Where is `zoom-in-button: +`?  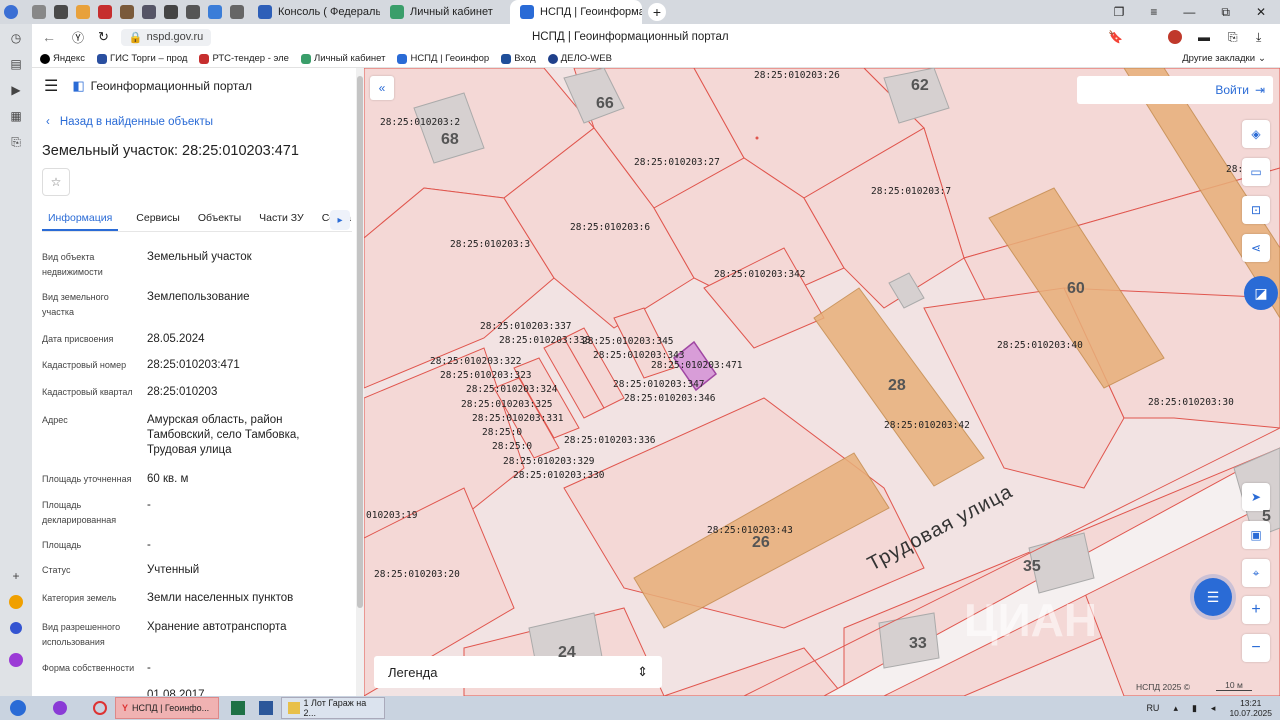 zoom-in-button: + is located at coordinates (1256, 610).